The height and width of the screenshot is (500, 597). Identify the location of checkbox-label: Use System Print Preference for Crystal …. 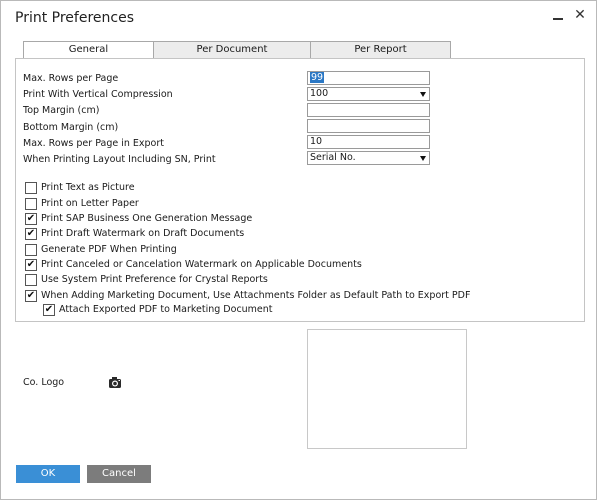
(154, 279).